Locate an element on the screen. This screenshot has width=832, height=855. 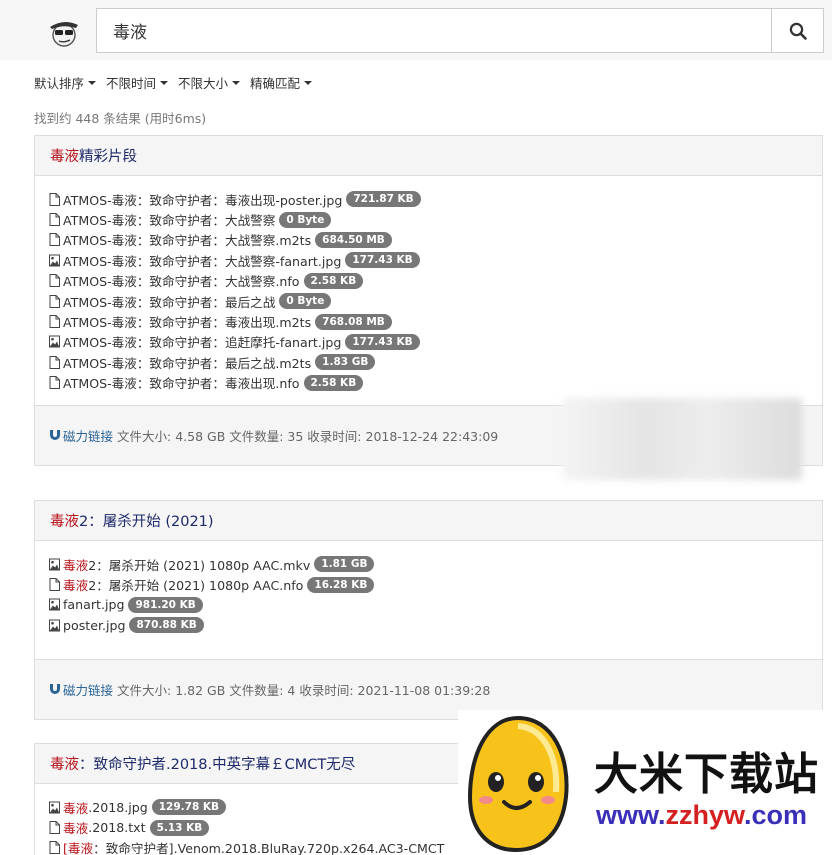
file-row: fanart.jpg 981.20 KB is located at coordinates (428, 605).